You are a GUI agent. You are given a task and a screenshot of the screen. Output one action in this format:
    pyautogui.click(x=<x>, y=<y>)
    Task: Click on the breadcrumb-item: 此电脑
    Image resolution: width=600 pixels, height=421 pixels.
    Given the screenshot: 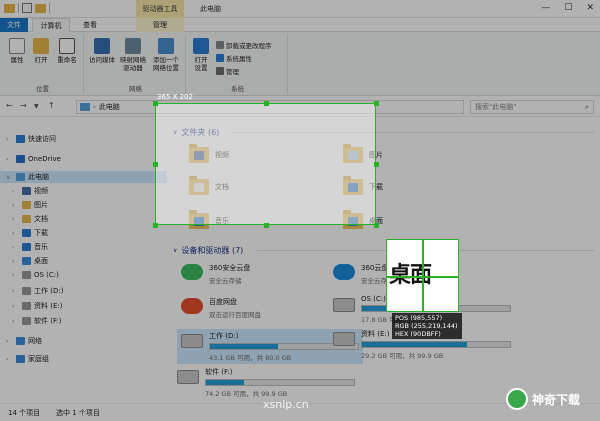 What is the action you would take?
    pyautogui.click(x=109, y=107)
    